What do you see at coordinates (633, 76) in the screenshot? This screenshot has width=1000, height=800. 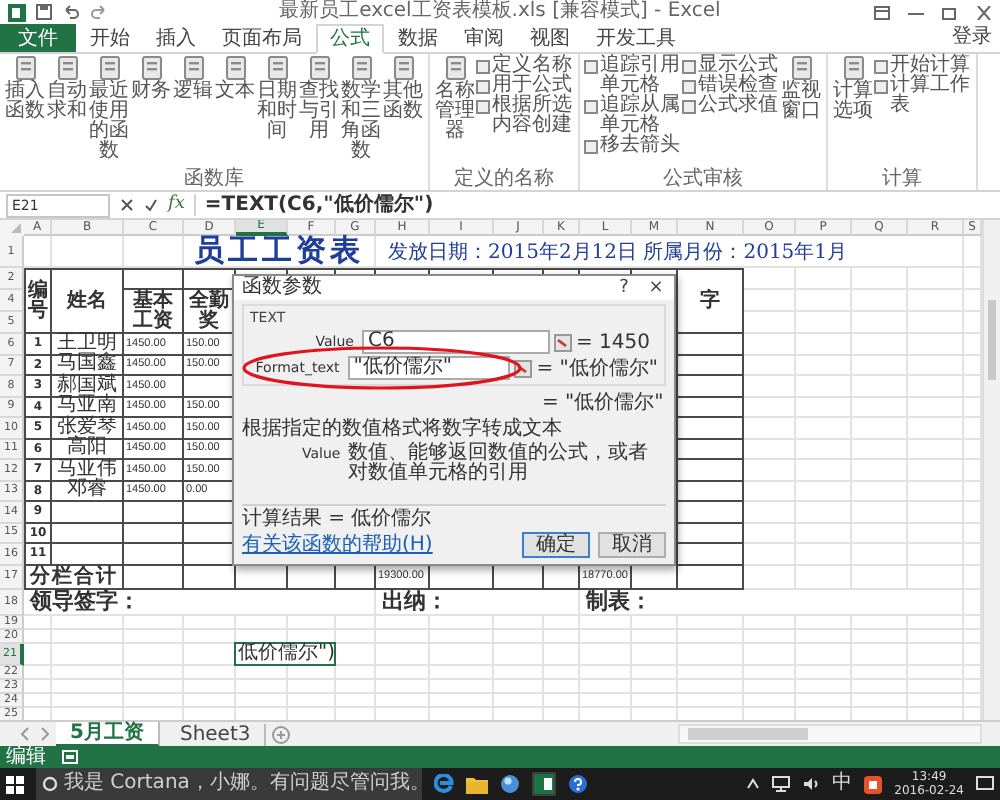 I see `ribbon-button: 追踪引用单元格` at bounding box center [633, 76].